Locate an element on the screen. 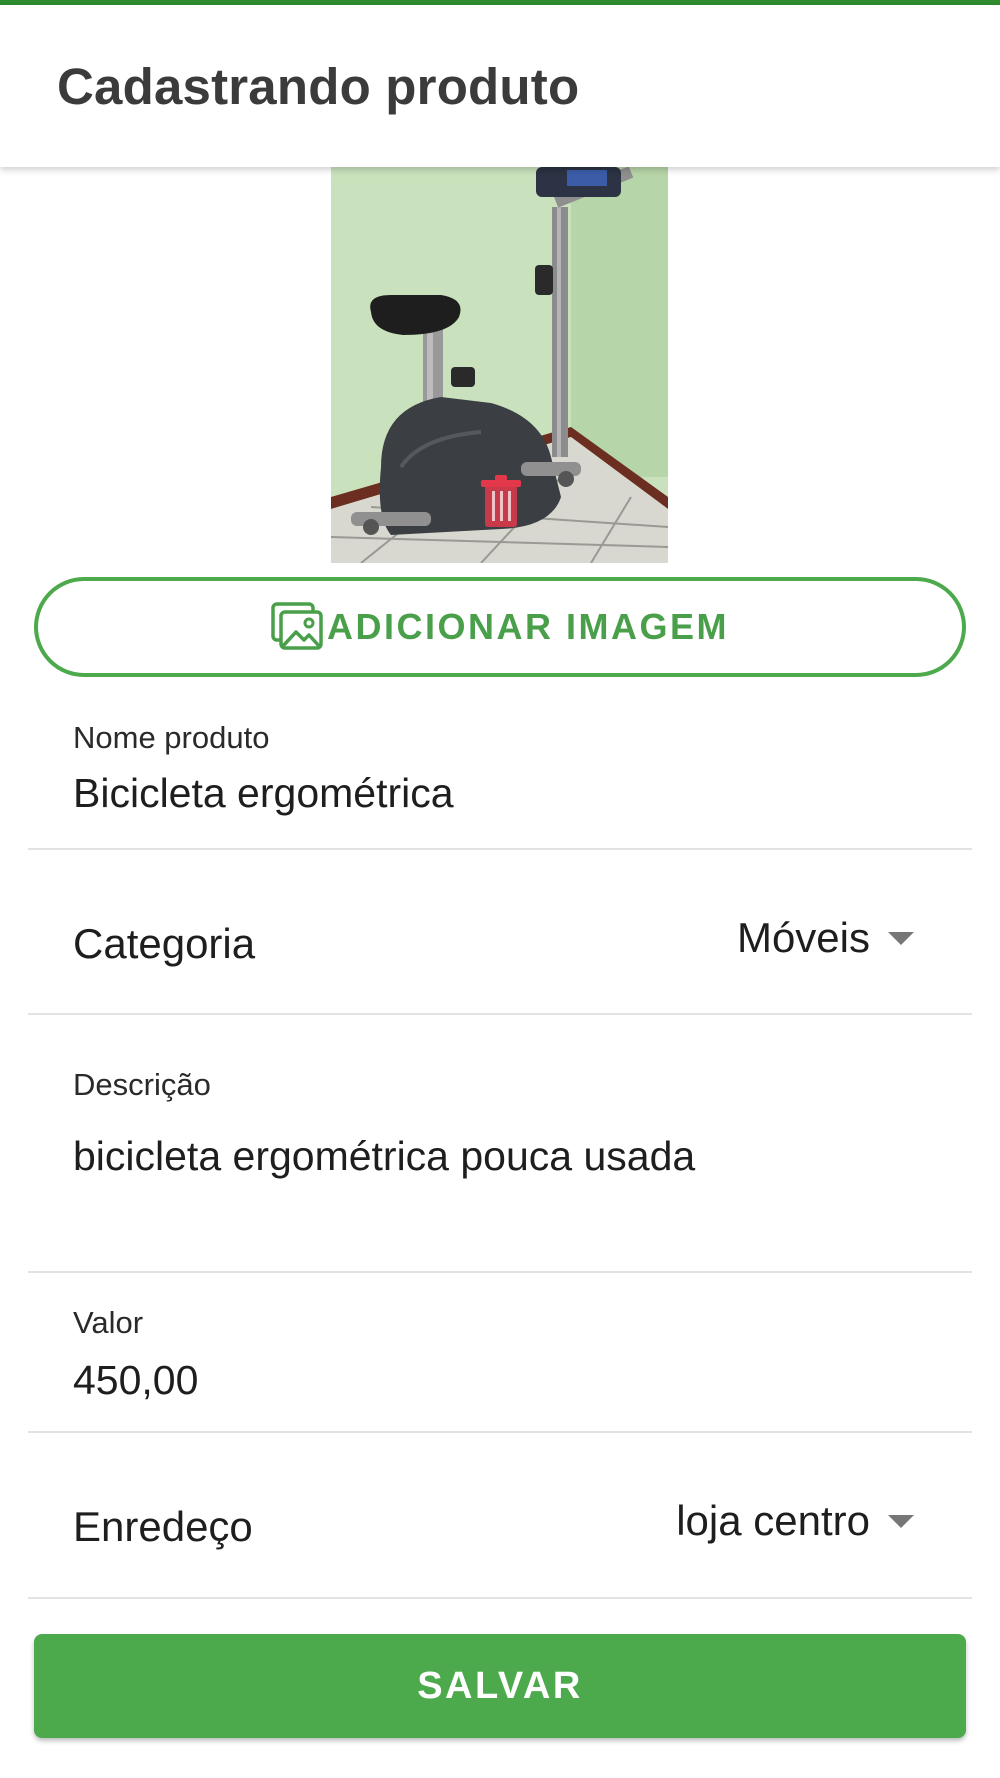  add-image-label: ADICIONAR IMAGEM is located at coordinates (528, 626).